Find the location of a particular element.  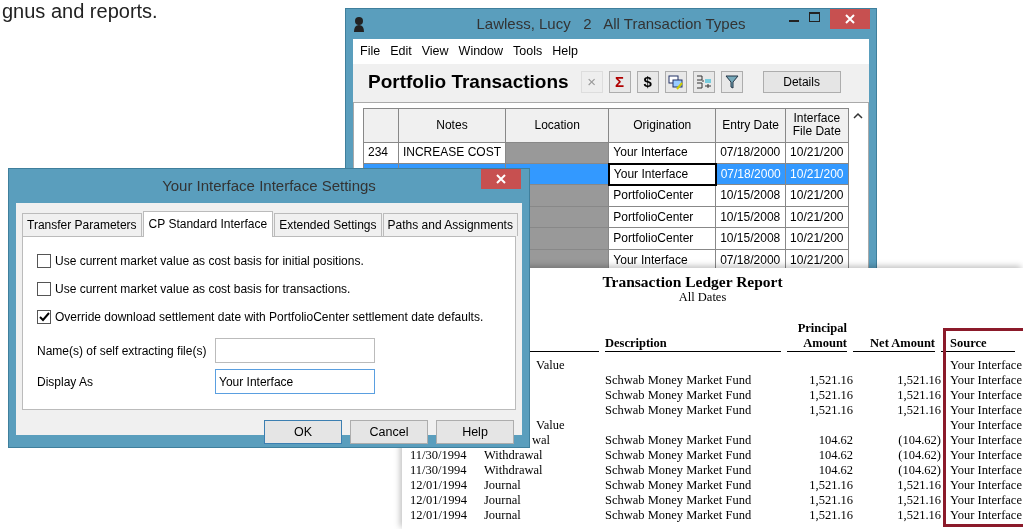

column-header: Notes is located at coordinates (452, 125).